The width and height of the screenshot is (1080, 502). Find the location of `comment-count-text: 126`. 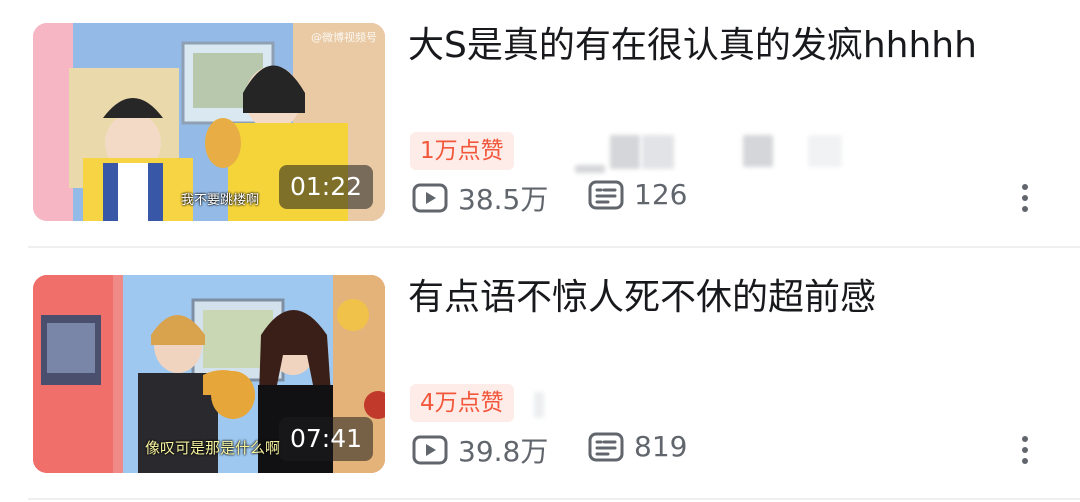

comment-count-text: 126 is located at coordinates (661, 194).